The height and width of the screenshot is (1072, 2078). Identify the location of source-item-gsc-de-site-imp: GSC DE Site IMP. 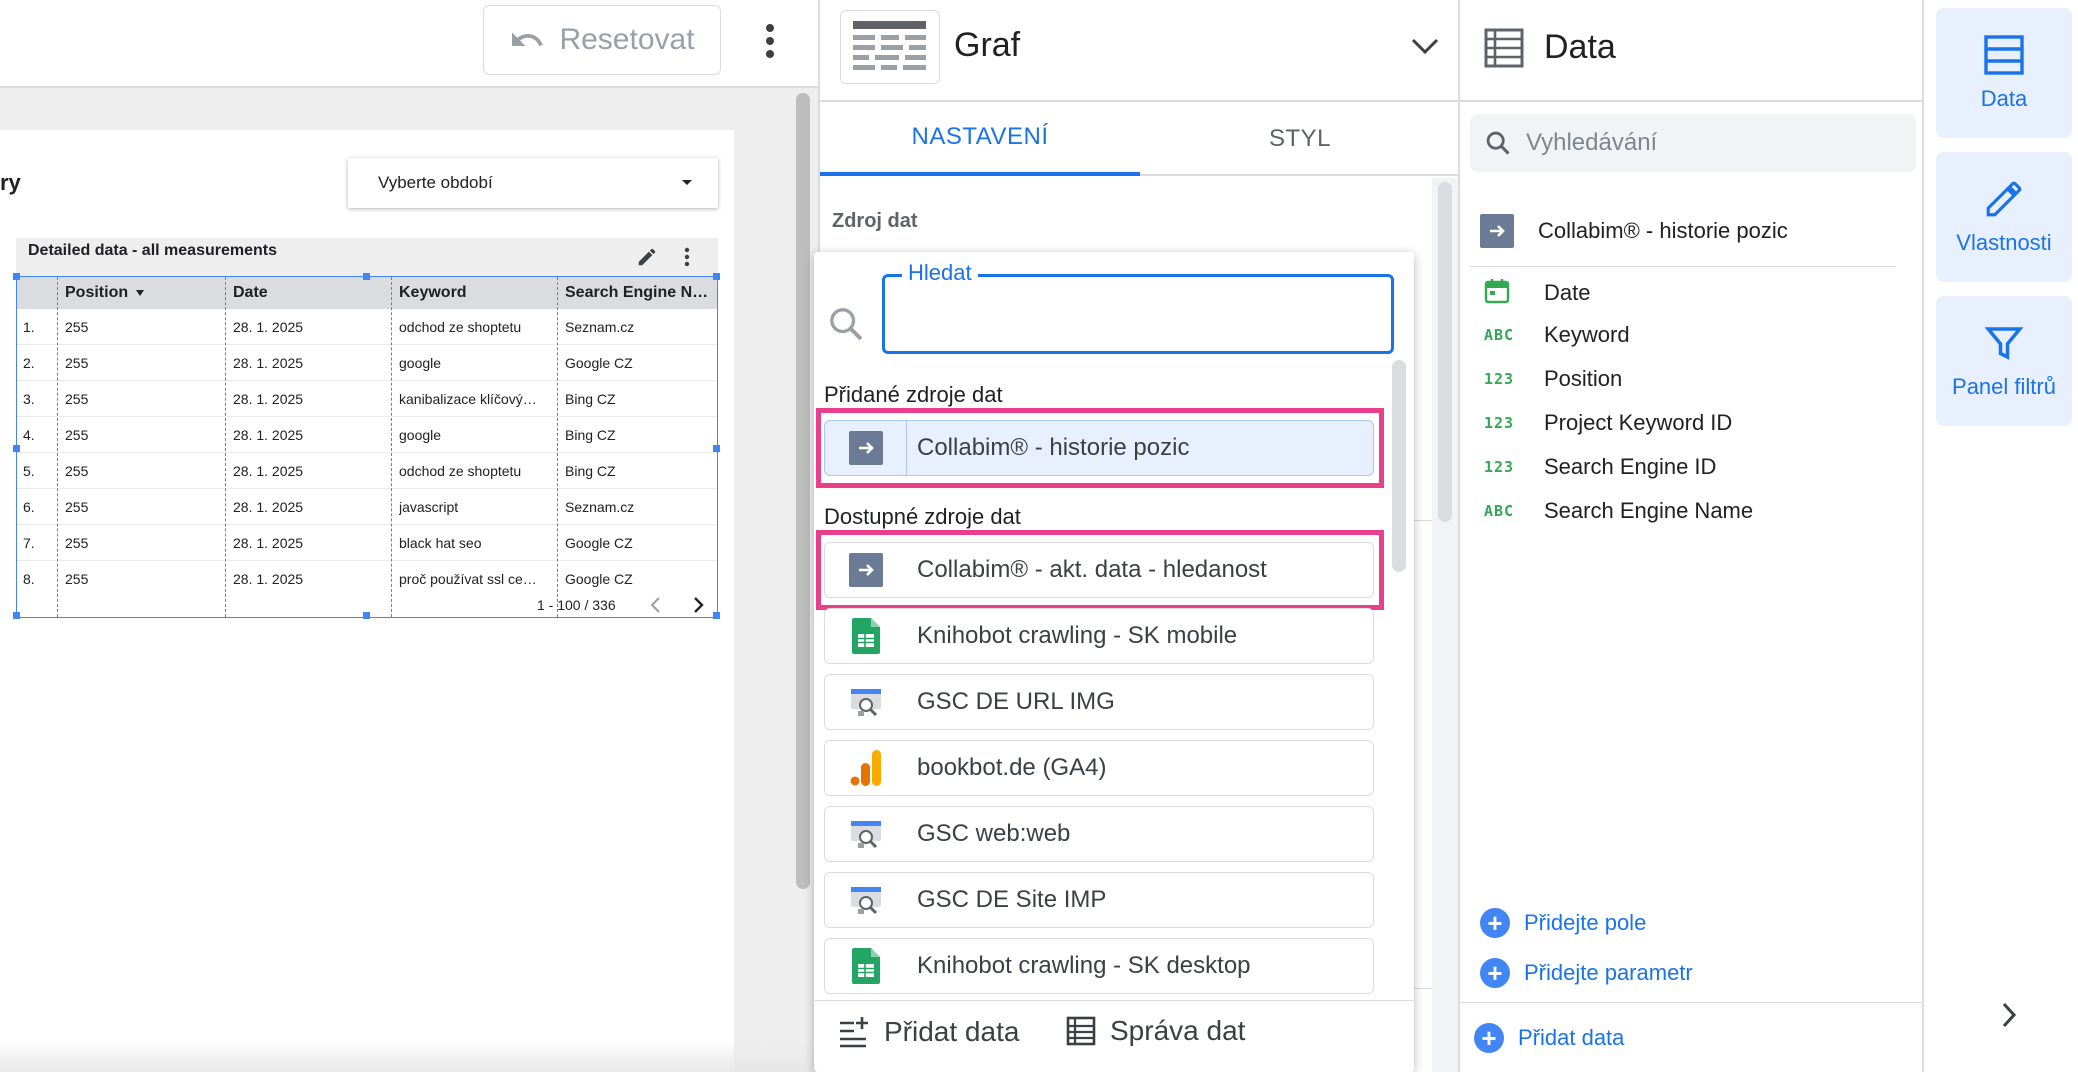
(1099, 900).